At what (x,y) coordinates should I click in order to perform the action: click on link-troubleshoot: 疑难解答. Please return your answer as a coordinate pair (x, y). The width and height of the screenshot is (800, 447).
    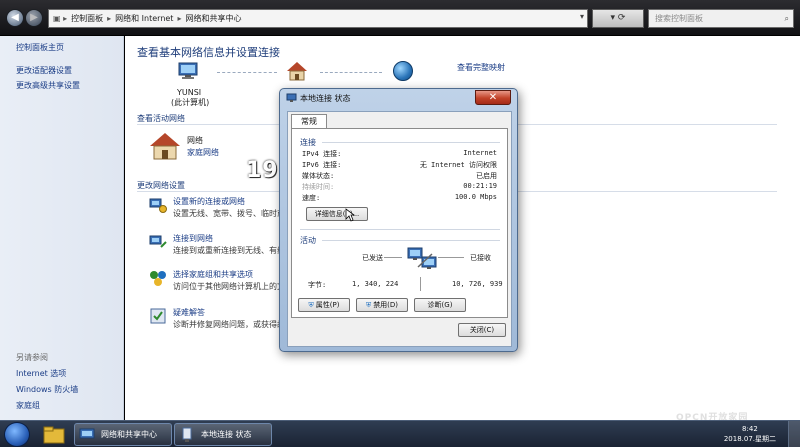
    Looking at the image, I should click on (189, 312).